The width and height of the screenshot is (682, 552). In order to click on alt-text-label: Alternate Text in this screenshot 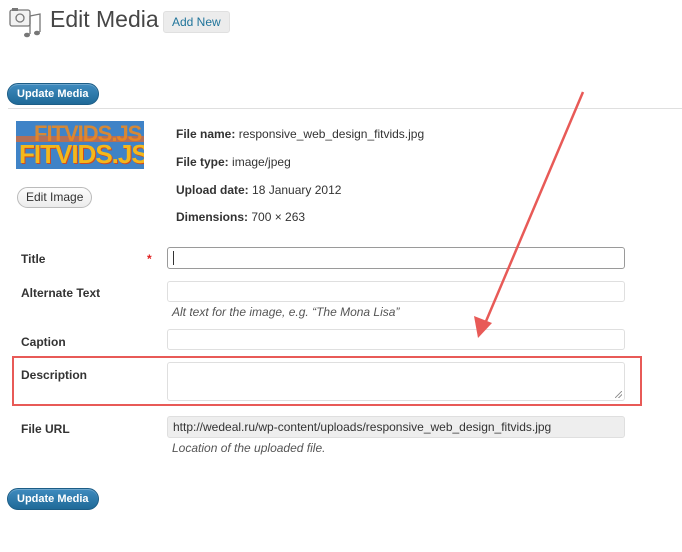, I will do `click(61, 293)`.